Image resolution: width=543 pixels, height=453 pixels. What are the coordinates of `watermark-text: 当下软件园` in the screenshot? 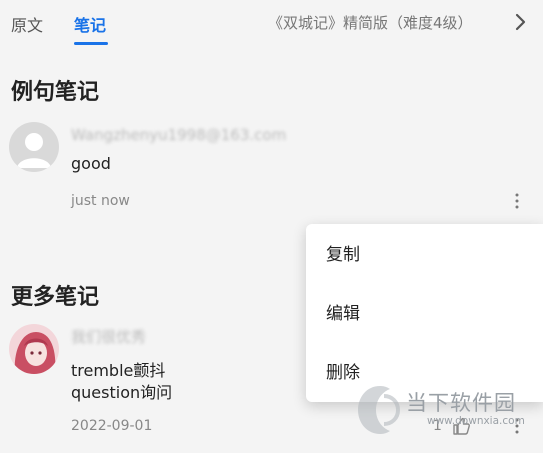 It's located at (461, 403).